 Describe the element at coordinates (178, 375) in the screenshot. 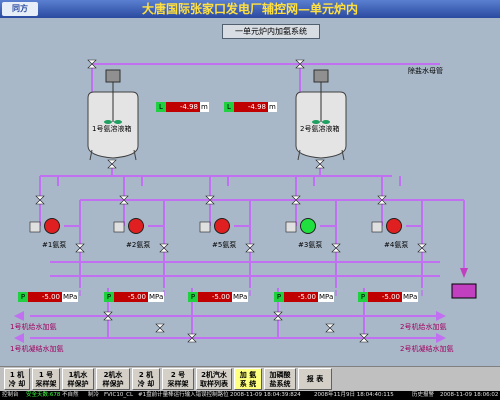

I see `nav-label-line1: 2 号` at that location.